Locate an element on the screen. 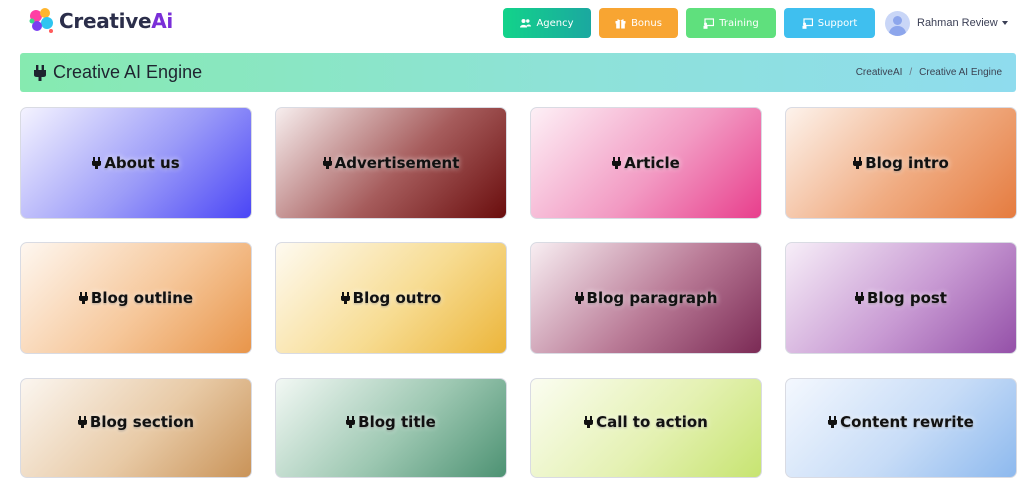 The height and width of the screenshot is (478, 1024). user-menu: Rahman Review is located at coordinates (946, 23).